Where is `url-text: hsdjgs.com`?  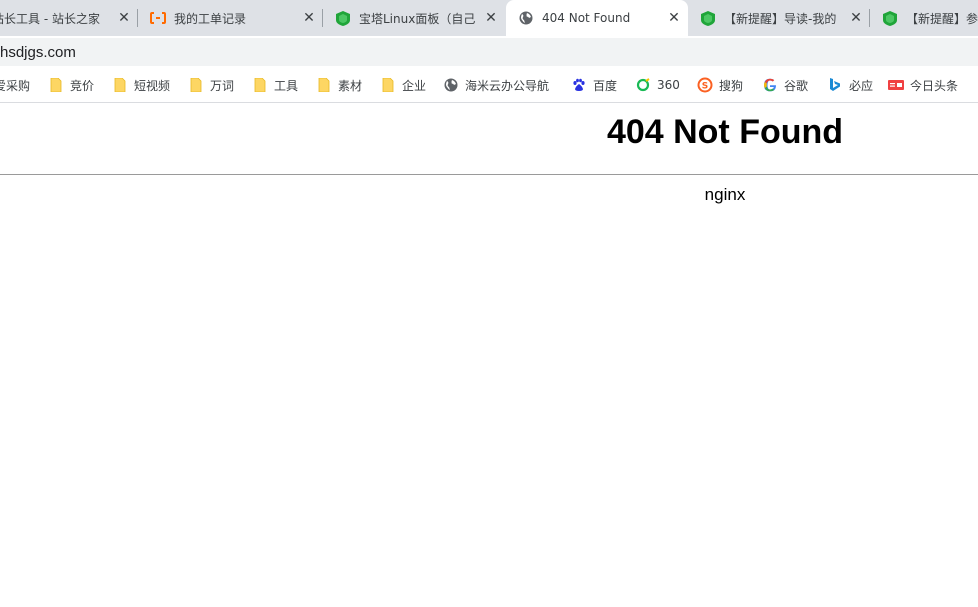 url-text: hsdjgs.com is located at coordinates (38, 52).